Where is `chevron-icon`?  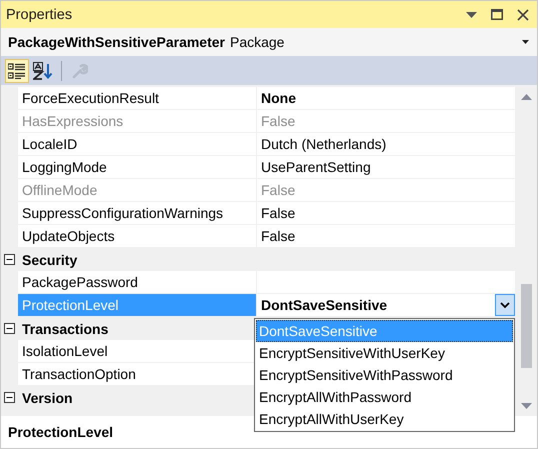 chevron-icon is located at coordinates (505, 305).